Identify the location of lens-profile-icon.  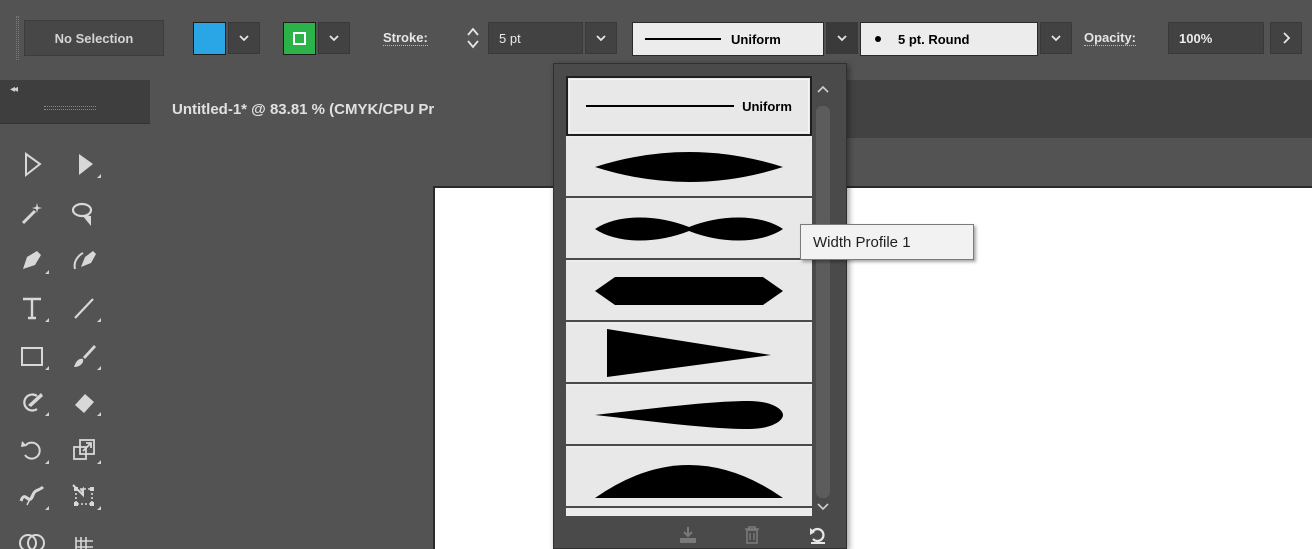
(689, 167).